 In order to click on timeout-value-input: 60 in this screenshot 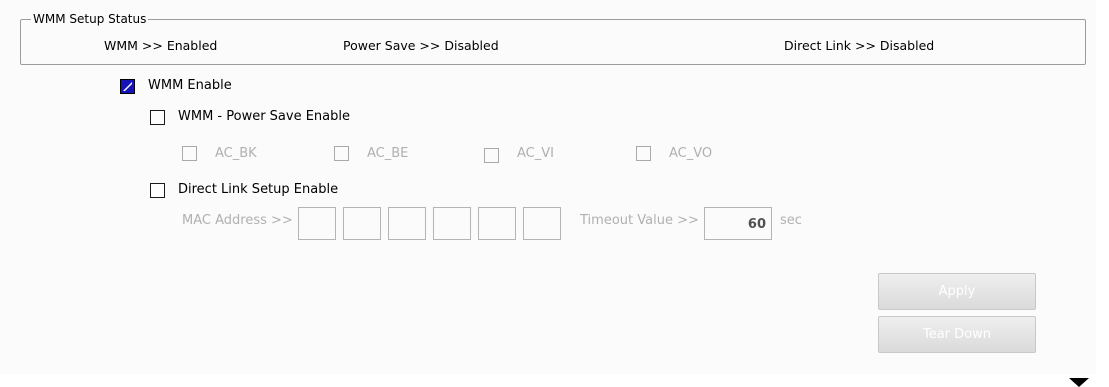, I will do `click(738, 223)`.